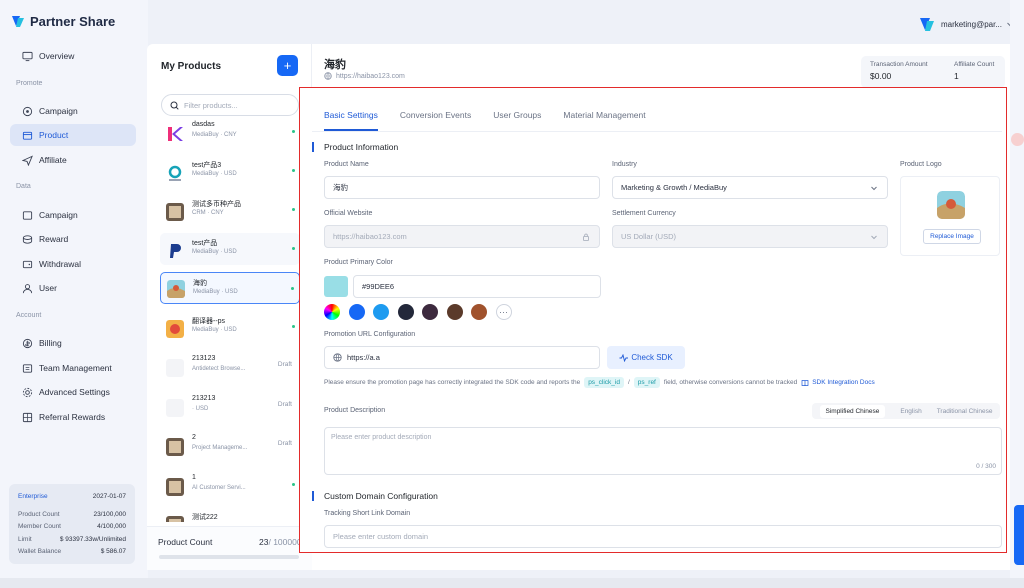  I want to click on product-name: 213213, so click(204, 398).